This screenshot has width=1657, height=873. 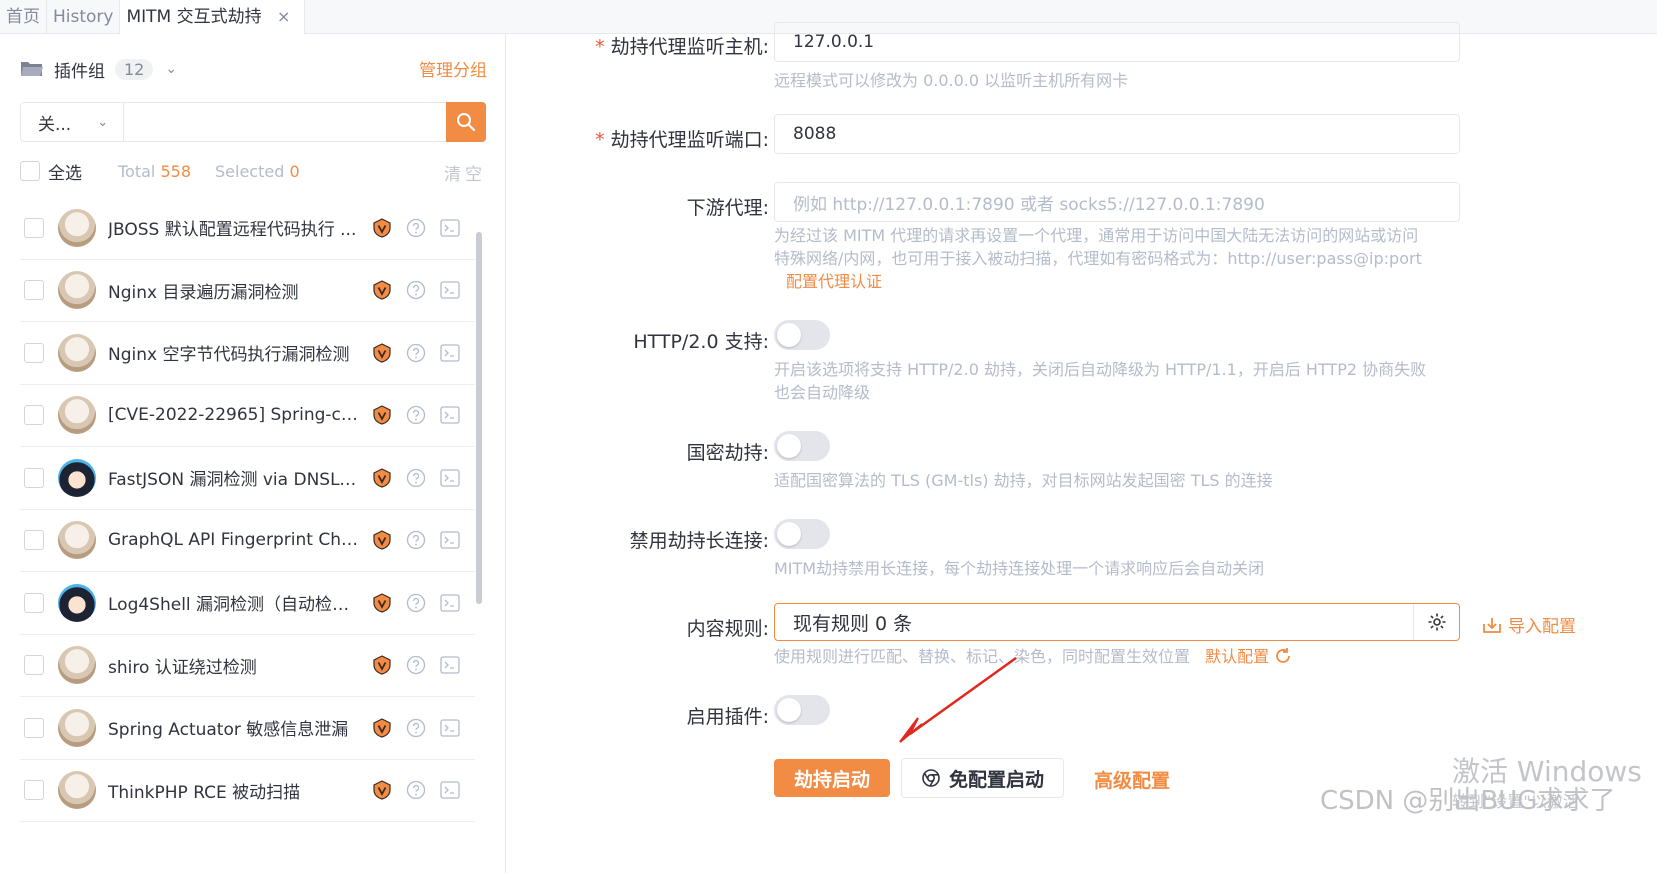 What do you see at coordinates (982, 778) in the screenshot?
I see `config-free-start-button: 免配置启动` at bounding box center [982, 778].